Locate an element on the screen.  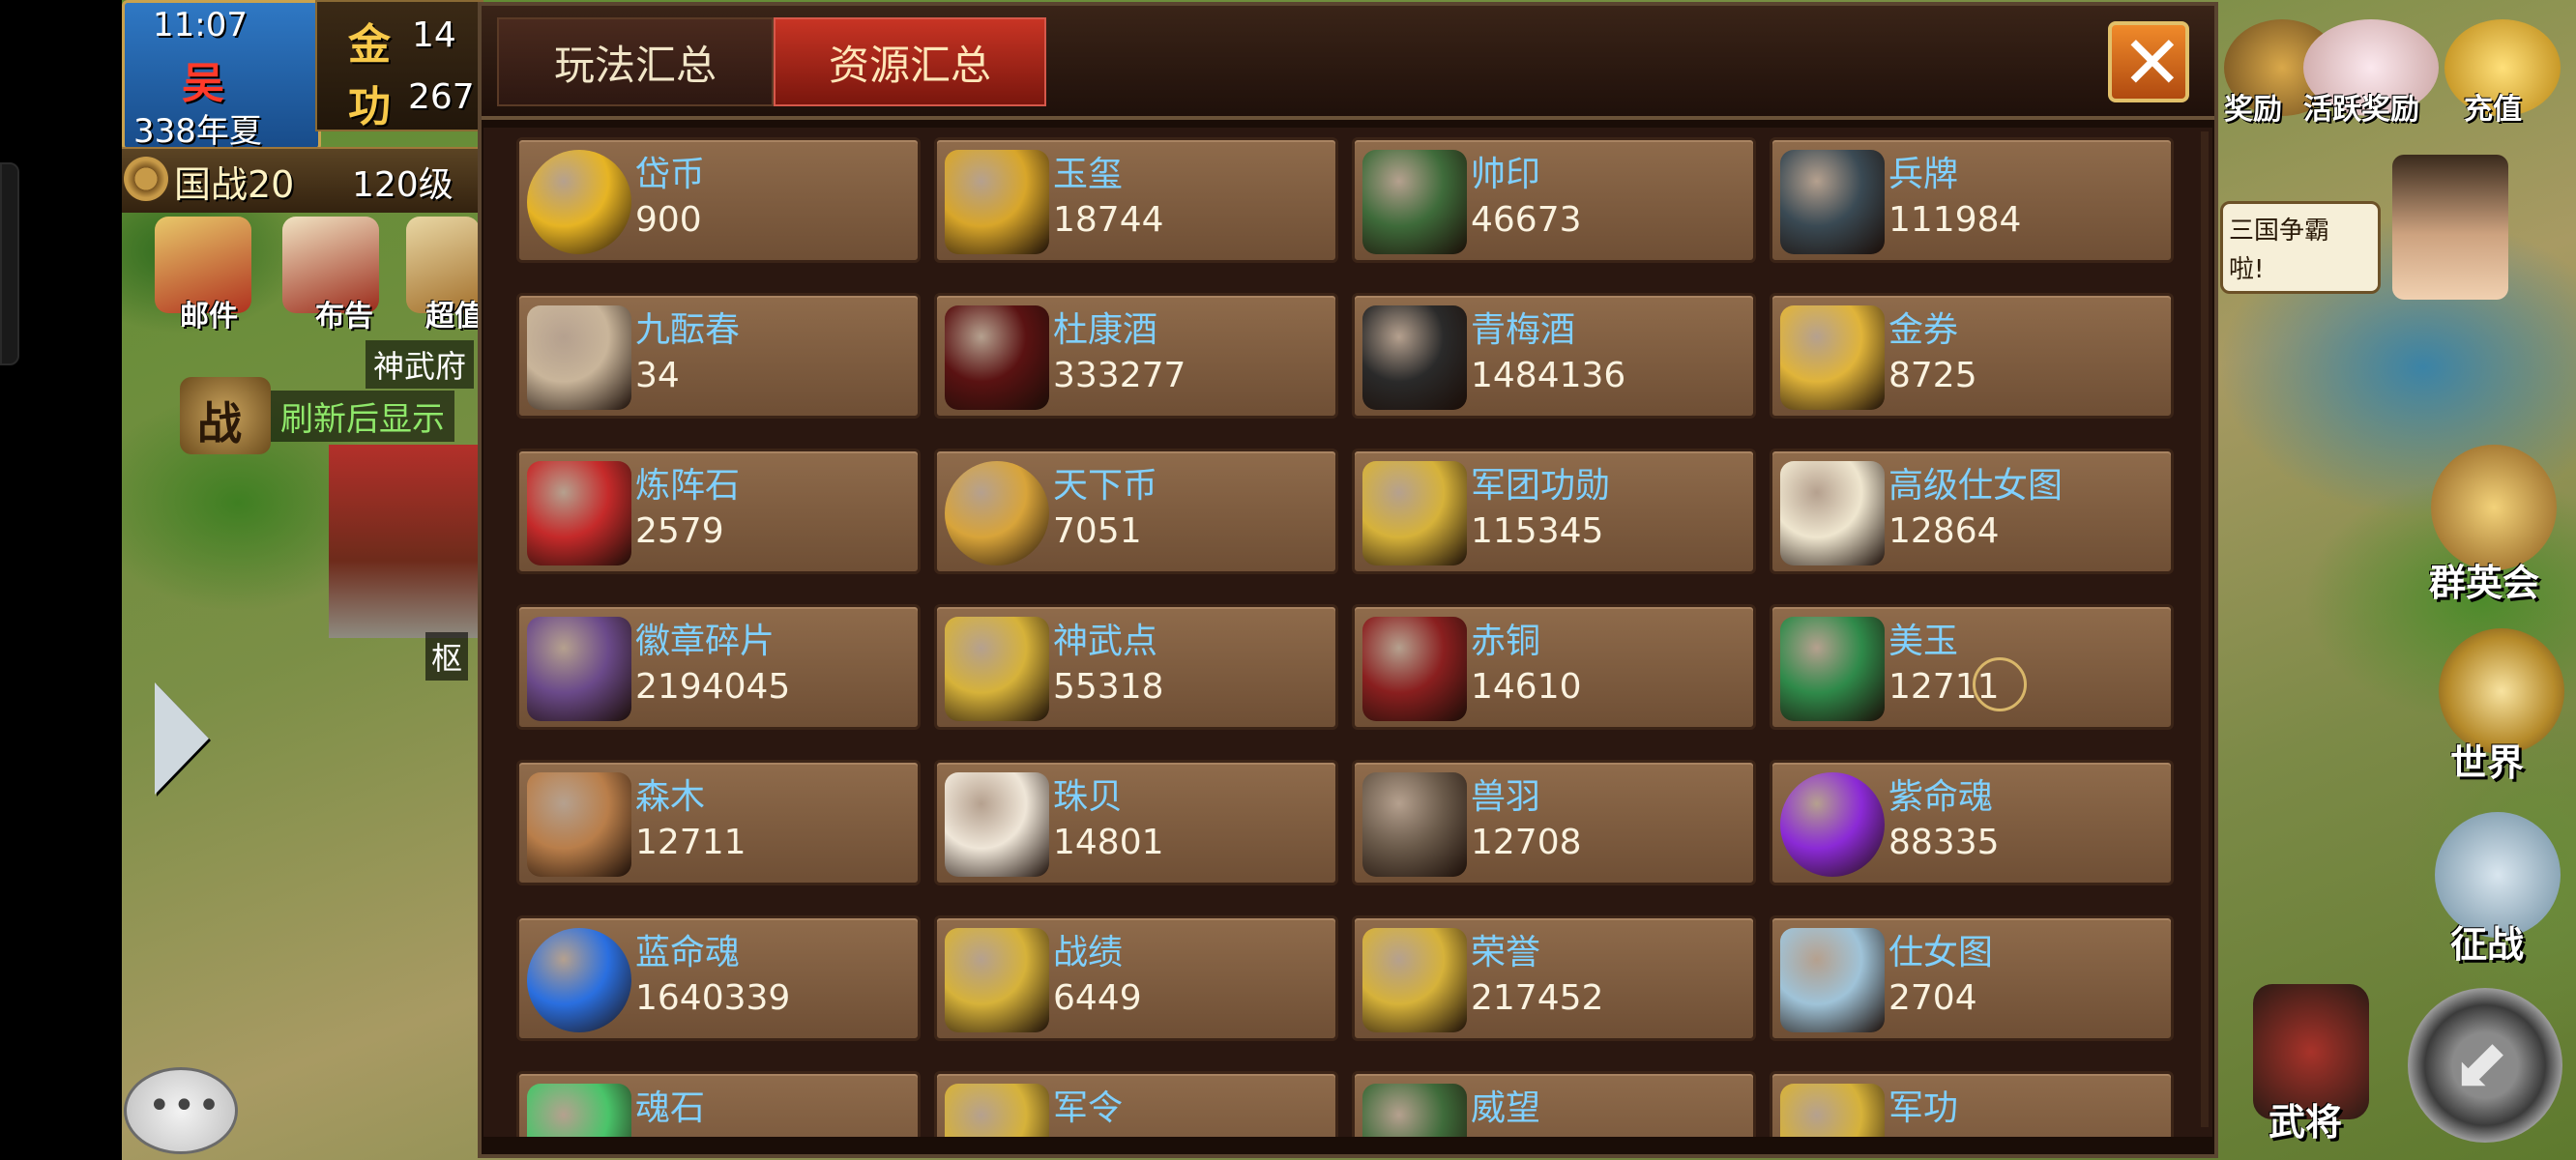
resource-card: 青梅酒 1484136 is located at coordinates (1554, 356).